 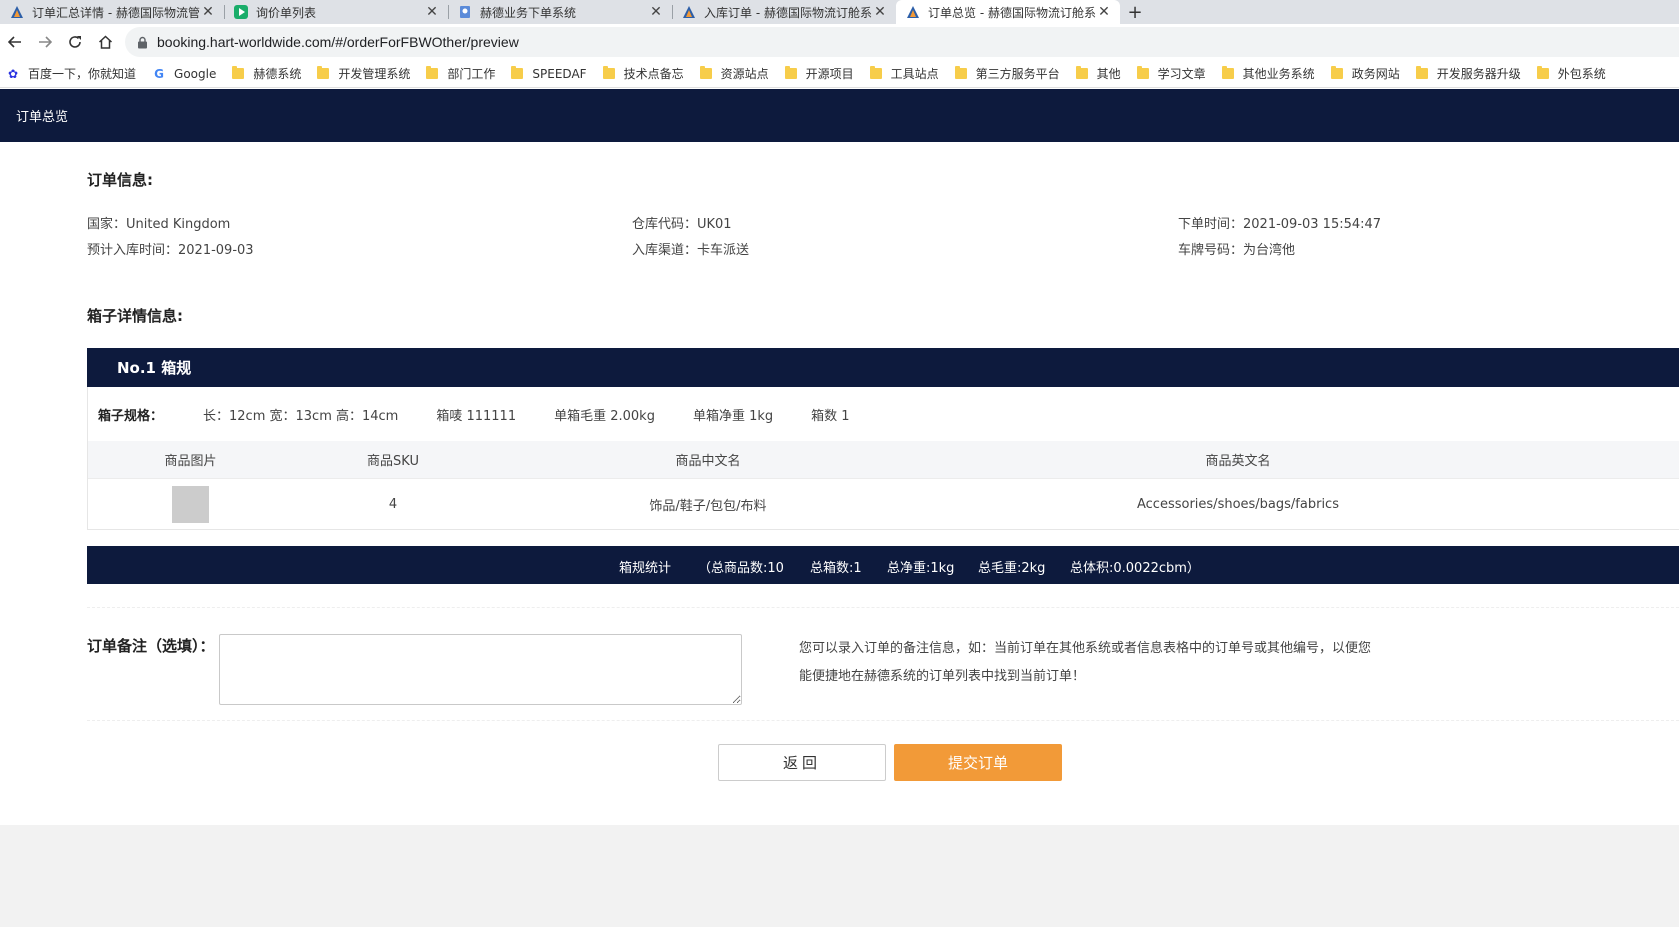 What do you see at coordinates (1007, 73) in the screenshot?
I see `bookmark-folder: 第三方服务平台` at bounding box center [1007, 73].